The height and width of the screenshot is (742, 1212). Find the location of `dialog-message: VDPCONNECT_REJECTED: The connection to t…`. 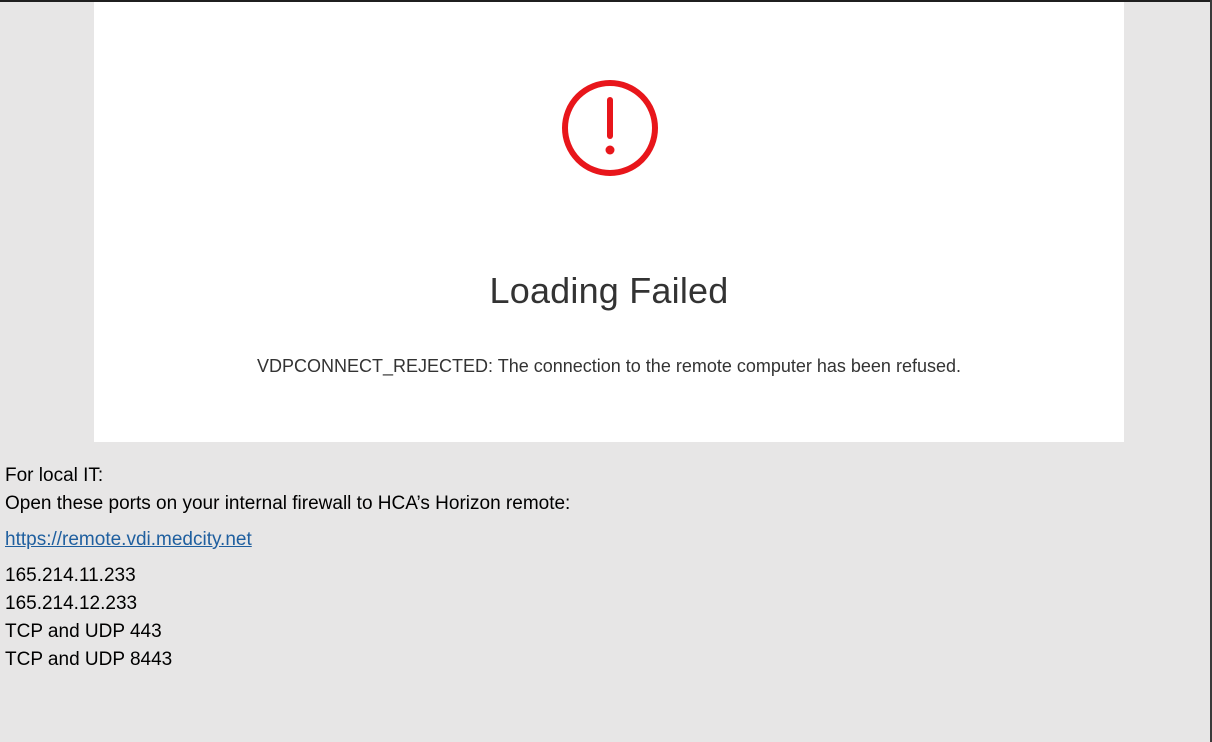

dialog-message: VDPCONNECT_REJECTED: The connection to t… is located at coordinates (609, 366).